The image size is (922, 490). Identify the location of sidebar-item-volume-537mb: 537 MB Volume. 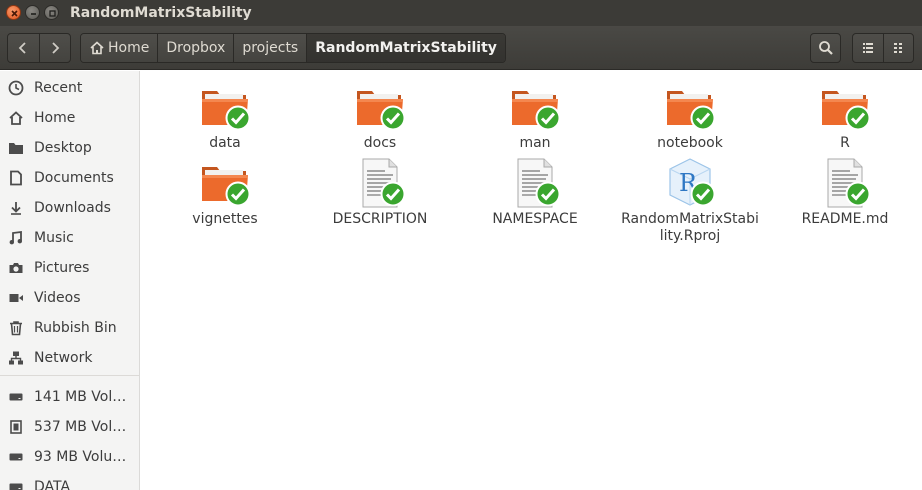
(69, 427).